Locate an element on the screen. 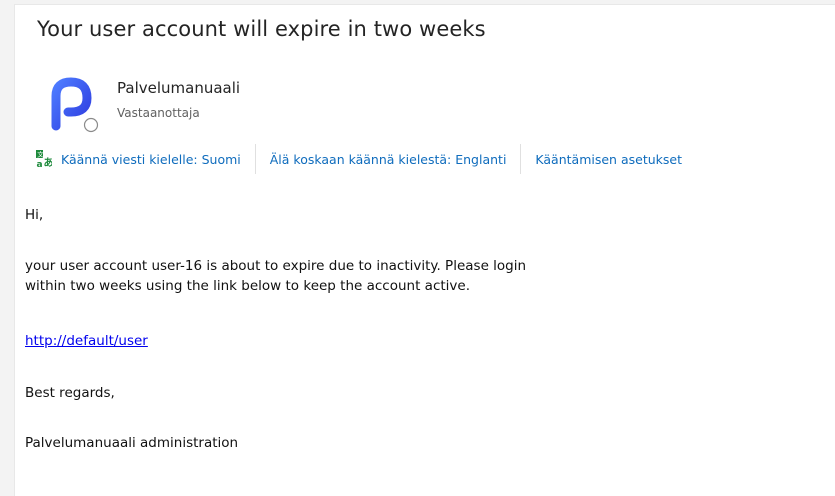 The width and height of the screenshot is (835, 496). translate-message-link: Käännä viesti kielelle: Suomi is located at coordinates (151, 159).